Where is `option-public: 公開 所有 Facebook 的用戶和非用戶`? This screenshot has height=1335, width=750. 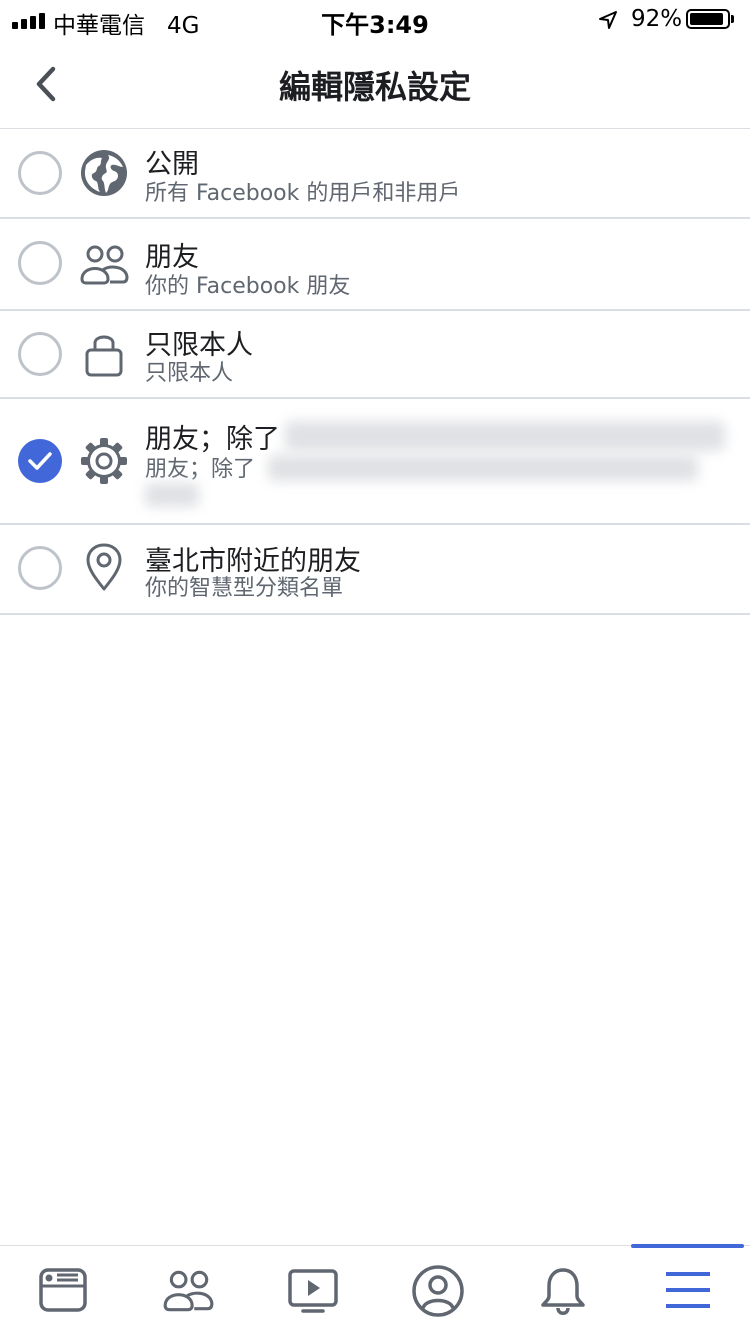 option-public: 公開 所有 Facebook 的用戶和非用戶 is located at coordinates (375, 174).